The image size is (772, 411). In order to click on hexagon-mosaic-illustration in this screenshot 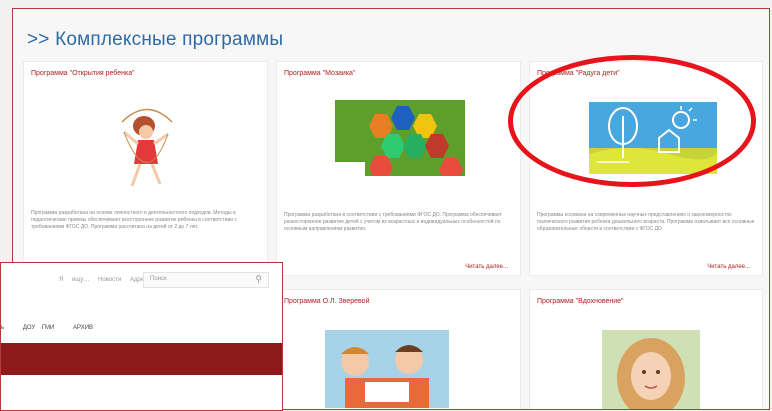, I will do `click(399, 141)`.